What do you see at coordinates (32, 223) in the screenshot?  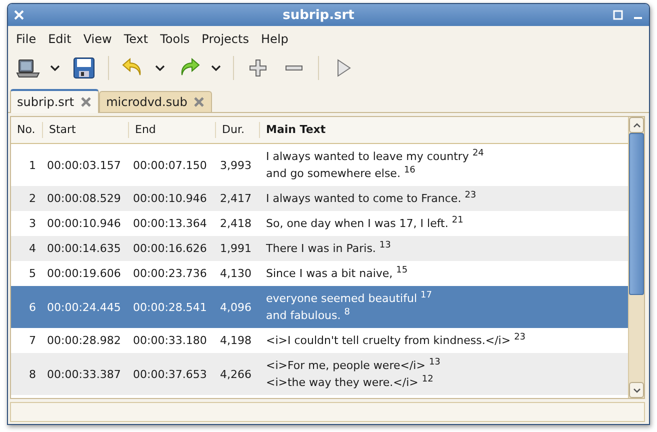 I see `table-cell-text: 3` at bounding box center [32, 223].